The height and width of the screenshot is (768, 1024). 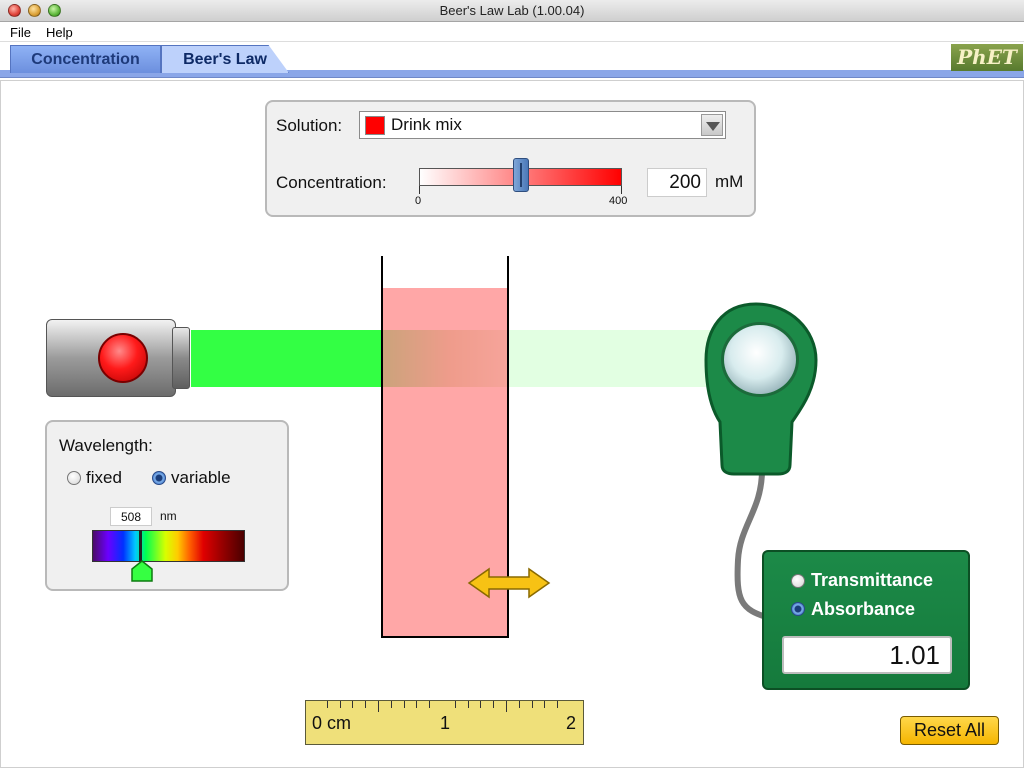 What do you see at coordinates (571, 723) in the screenshot?
I see `ruler-label-2: 2` at bounding box center [571, 723].